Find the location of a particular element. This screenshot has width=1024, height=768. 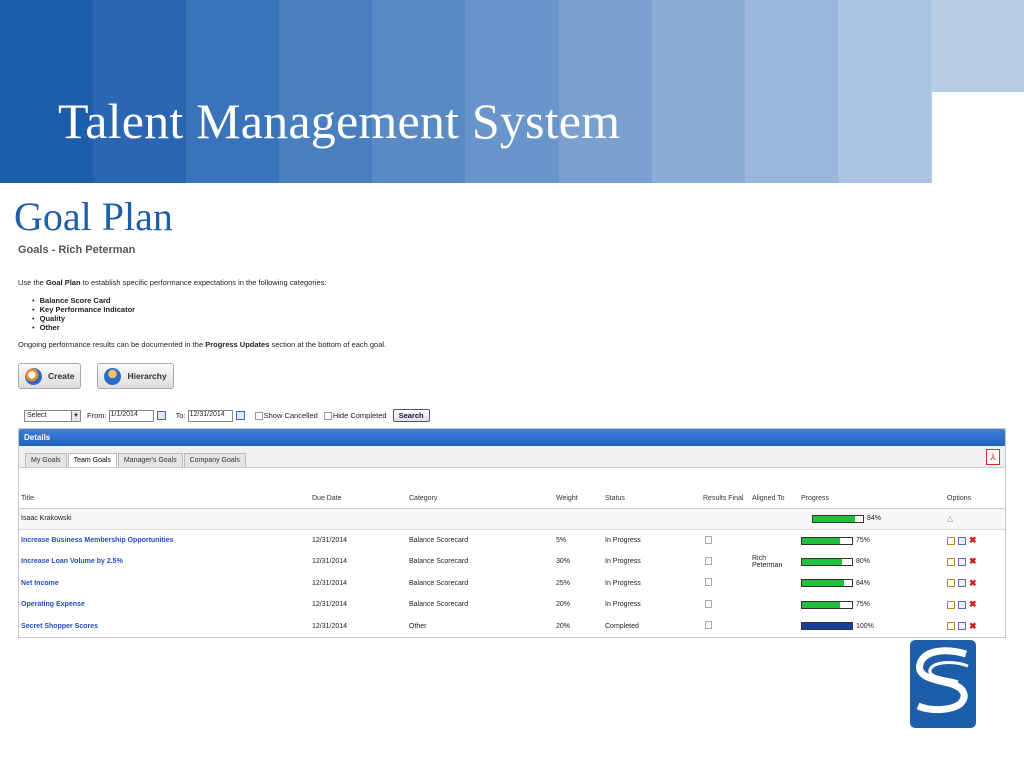

from-date-input: 1/1/2014 is located at coordinates (131, 415).